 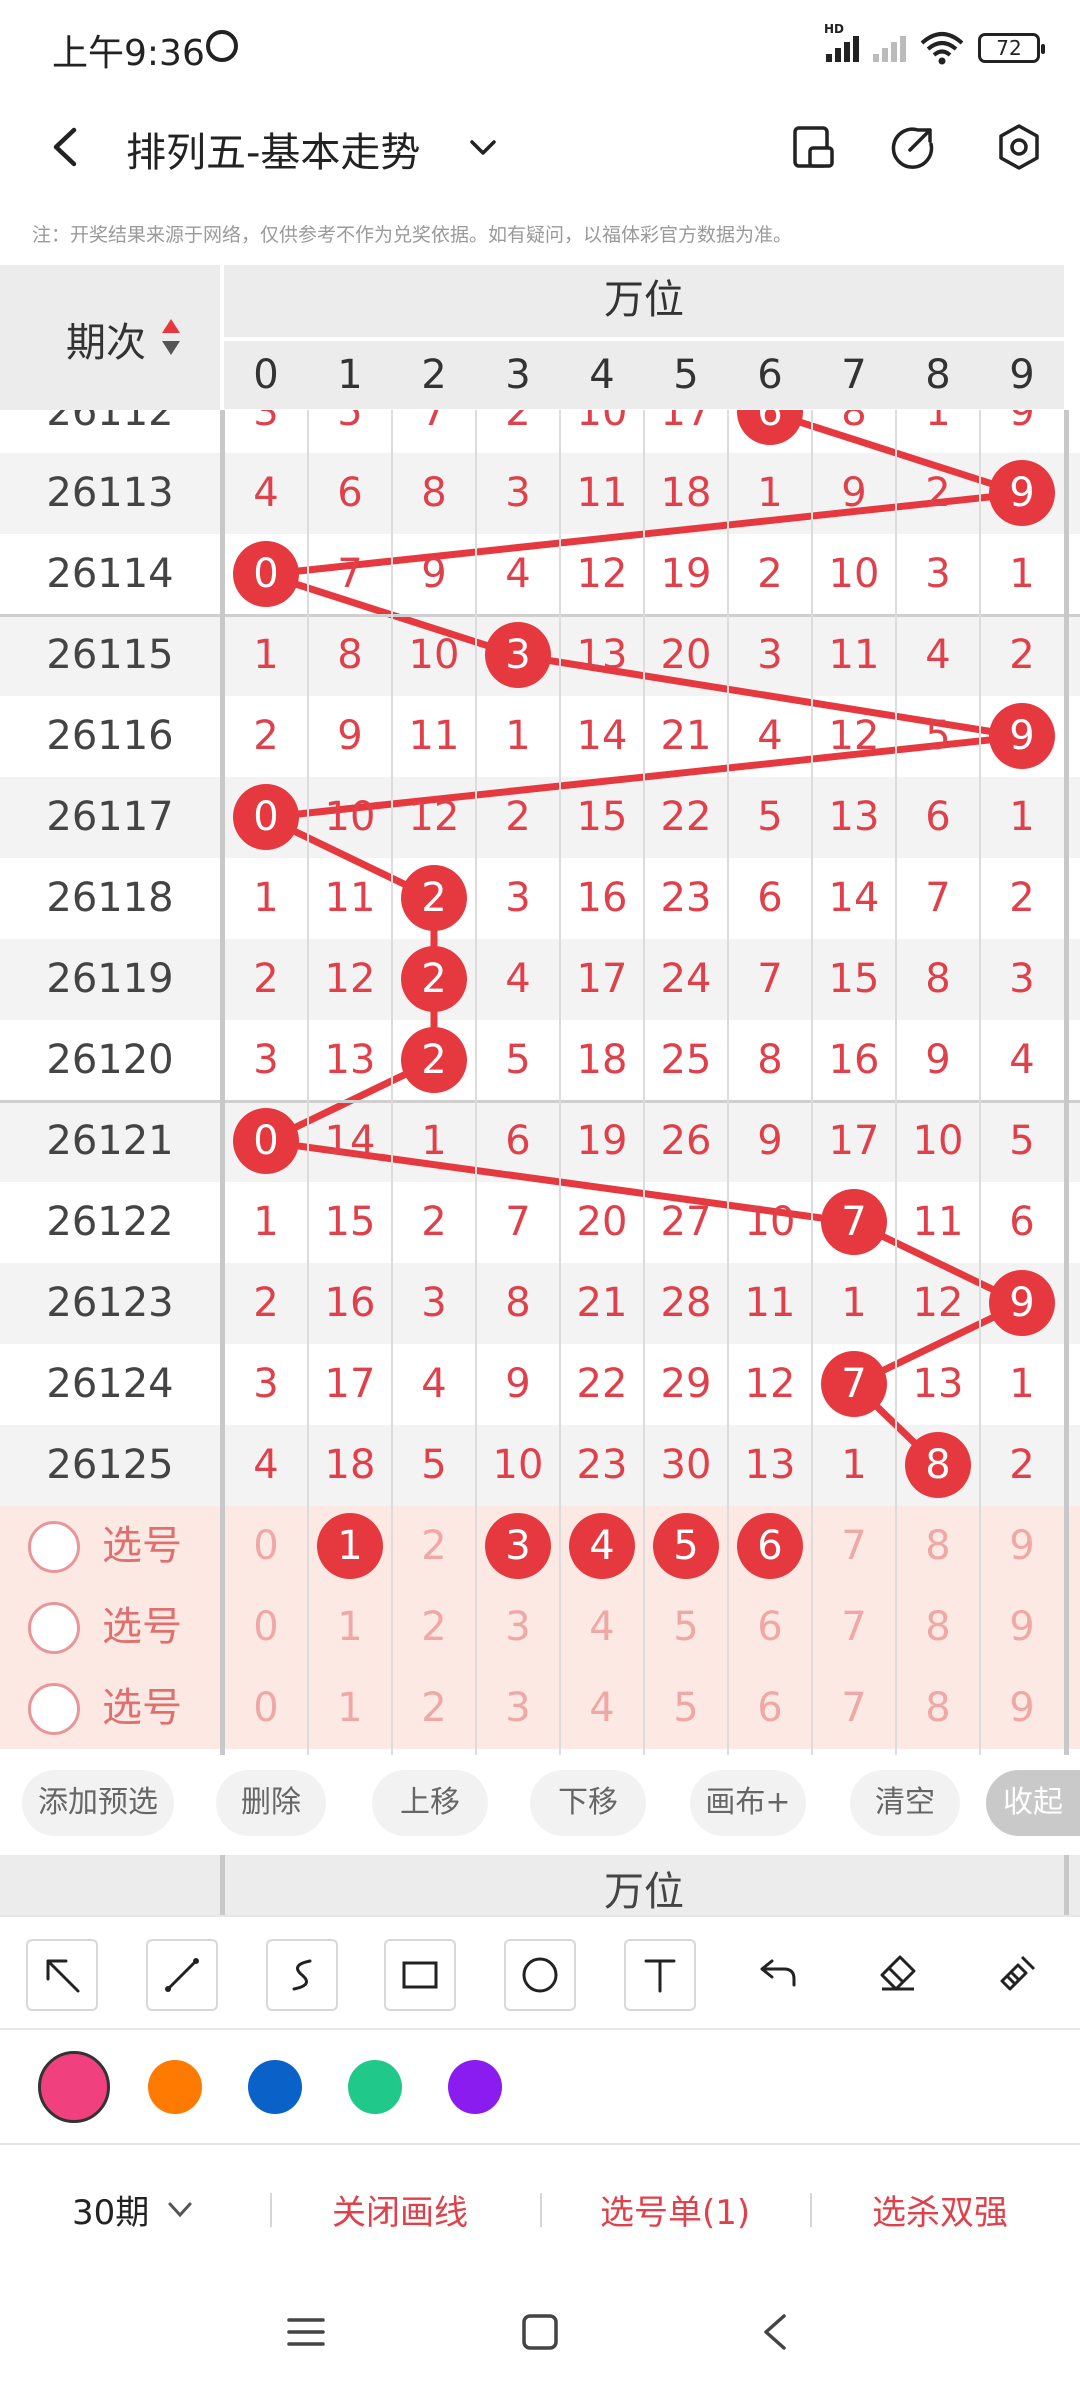 I want to click on tool-arrow, so click(x=62, y=1975).